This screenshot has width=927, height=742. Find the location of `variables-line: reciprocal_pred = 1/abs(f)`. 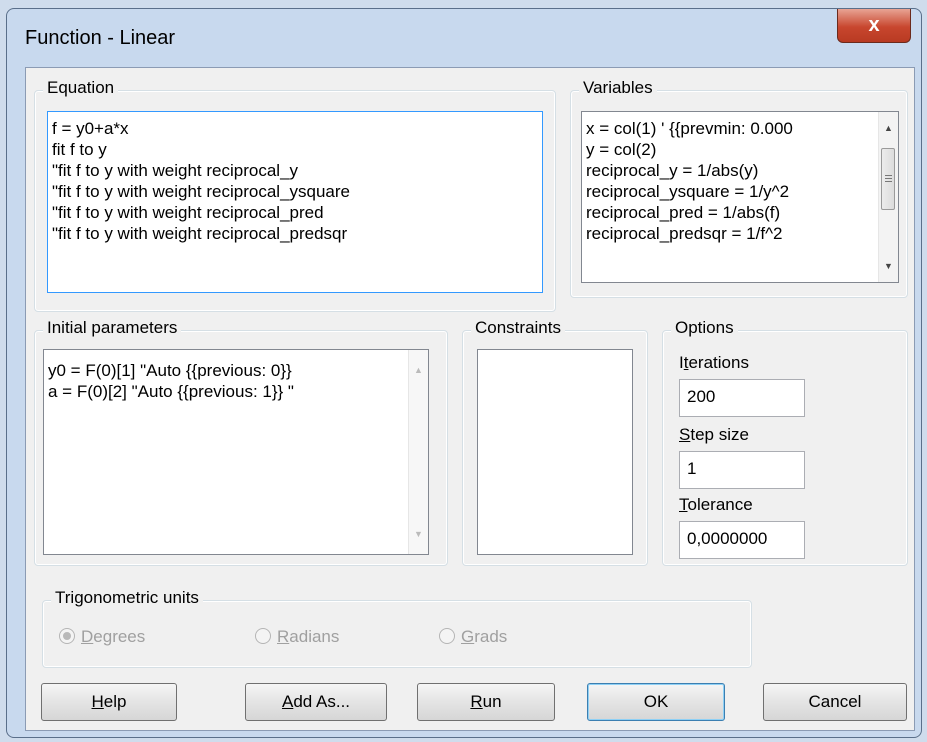

variables-line: reciprocal_pred = 1/abs(f) is located at coordinates (683, 212).